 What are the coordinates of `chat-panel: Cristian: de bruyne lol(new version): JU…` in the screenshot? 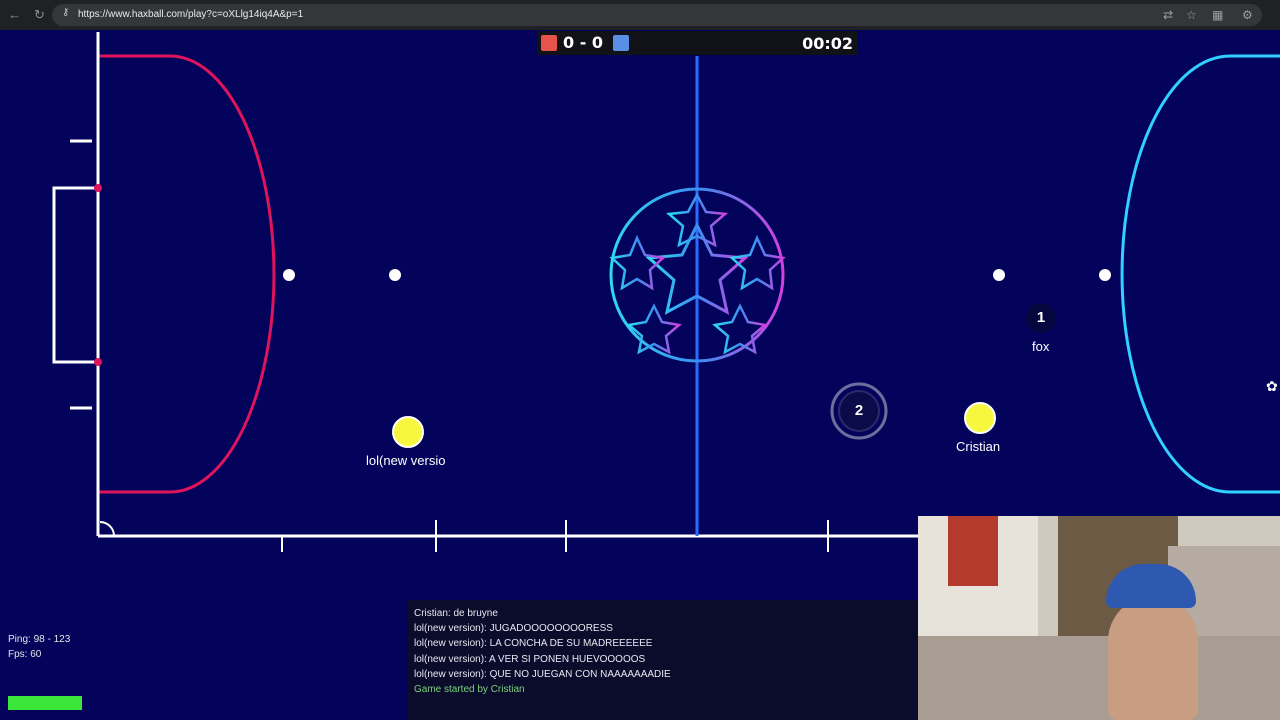 It's located at (663, 660).